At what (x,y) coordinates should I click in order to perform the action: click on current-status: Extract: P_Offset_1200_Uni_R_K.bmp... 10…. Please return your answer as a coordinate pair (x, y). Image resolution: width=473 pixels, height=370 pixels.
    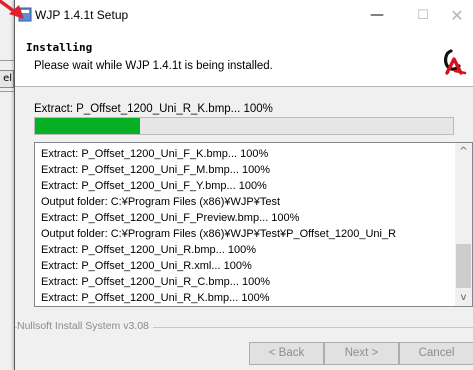
    Looking at the image, I should click on (153, 109).